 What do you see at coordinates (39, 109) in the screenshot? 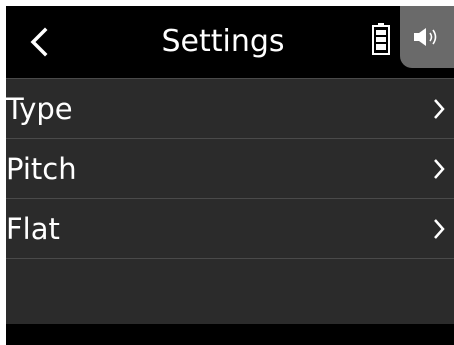
I see `menu-item-label: Type` at bounding box center [39, 109].